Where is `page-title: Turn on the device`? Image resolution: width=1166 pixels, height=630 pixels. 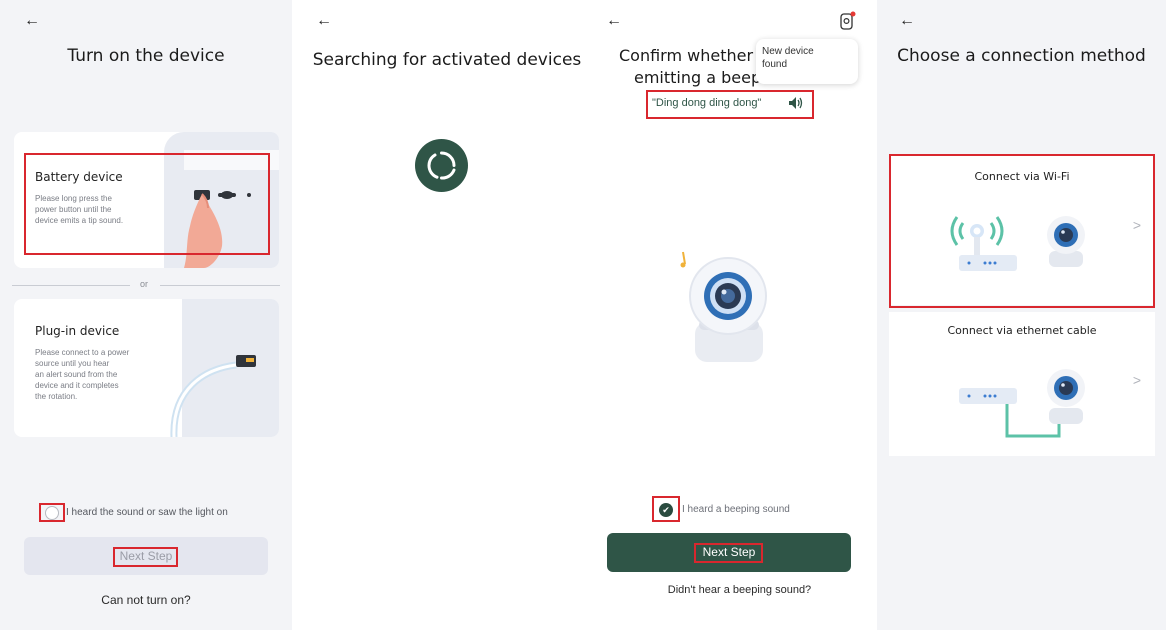 page-title: Turn on the device is located at coordinates (146, 56).